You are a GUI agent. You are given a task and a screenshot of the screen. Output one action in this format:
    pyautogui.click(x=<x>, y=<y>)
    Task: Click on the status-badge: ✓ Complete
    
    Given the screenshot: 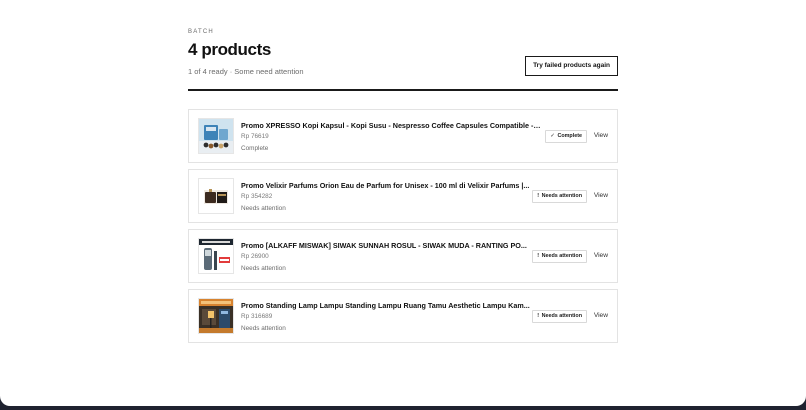 What is the action you would take?
    pyautogui.click(x=566, y=136)
    